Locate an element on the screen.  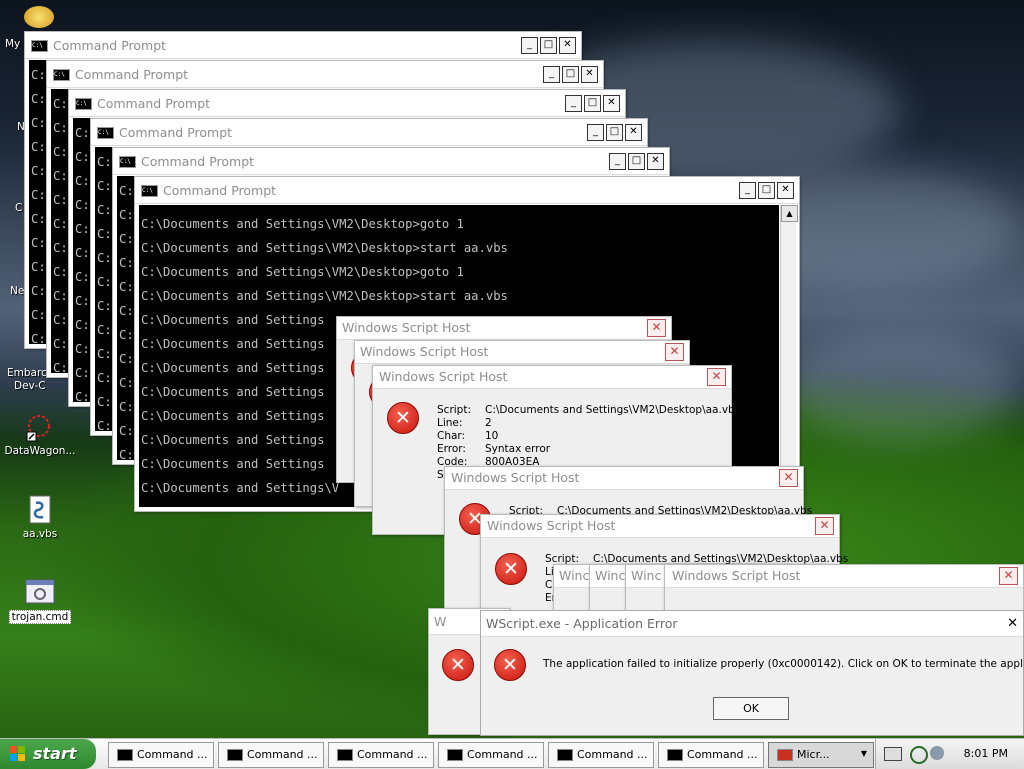
network-icon is located at coordinates (937, 753).